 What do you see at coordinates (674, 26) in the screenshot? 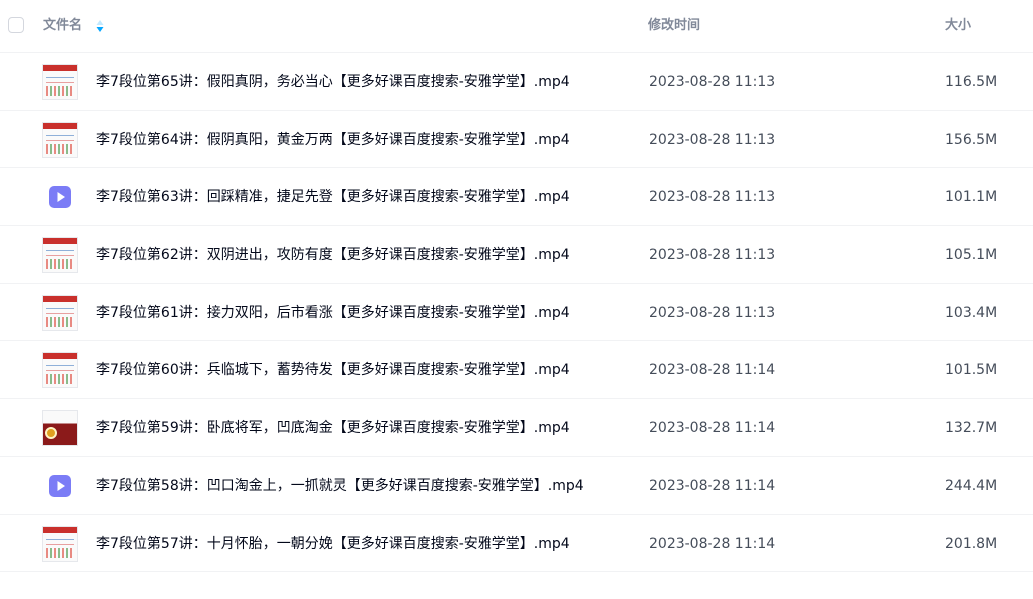
I see `column-header-modified-time: 修改时间` at bounding box center [674, 26].